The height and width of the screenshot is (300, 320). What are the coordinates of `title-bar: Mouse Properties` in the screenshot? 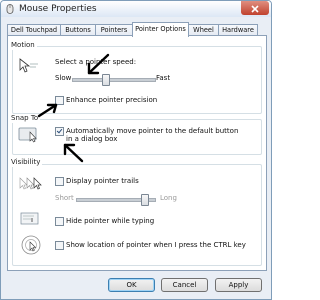 It's located at (136, 9).